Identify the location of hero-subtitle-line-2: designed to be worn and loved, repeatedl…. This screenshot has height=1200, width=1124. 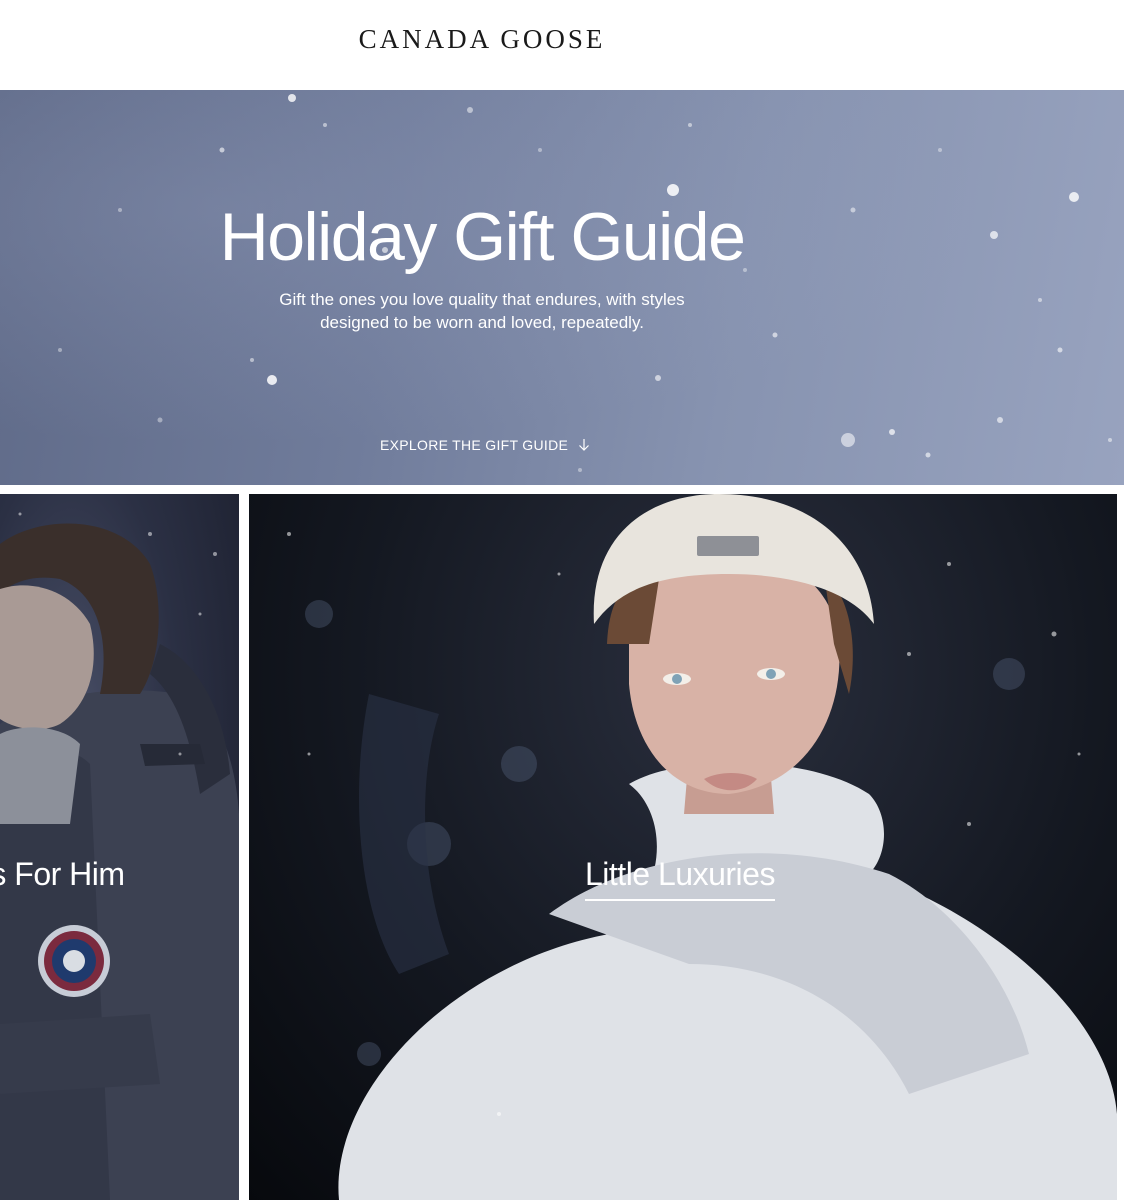
(482, 322).